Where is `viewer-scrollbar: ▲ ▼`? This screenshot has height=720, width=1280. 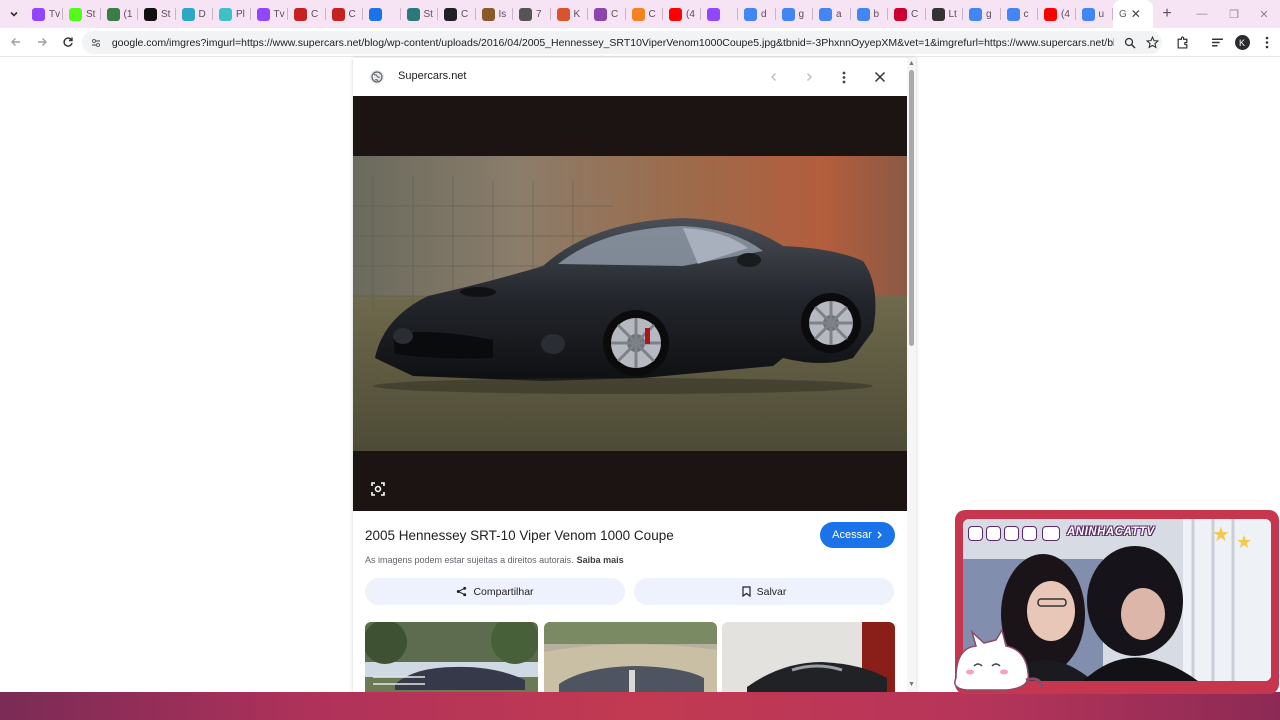 viewer-scrollbar: ▲ ▼ is located at coordinates (911, 375).